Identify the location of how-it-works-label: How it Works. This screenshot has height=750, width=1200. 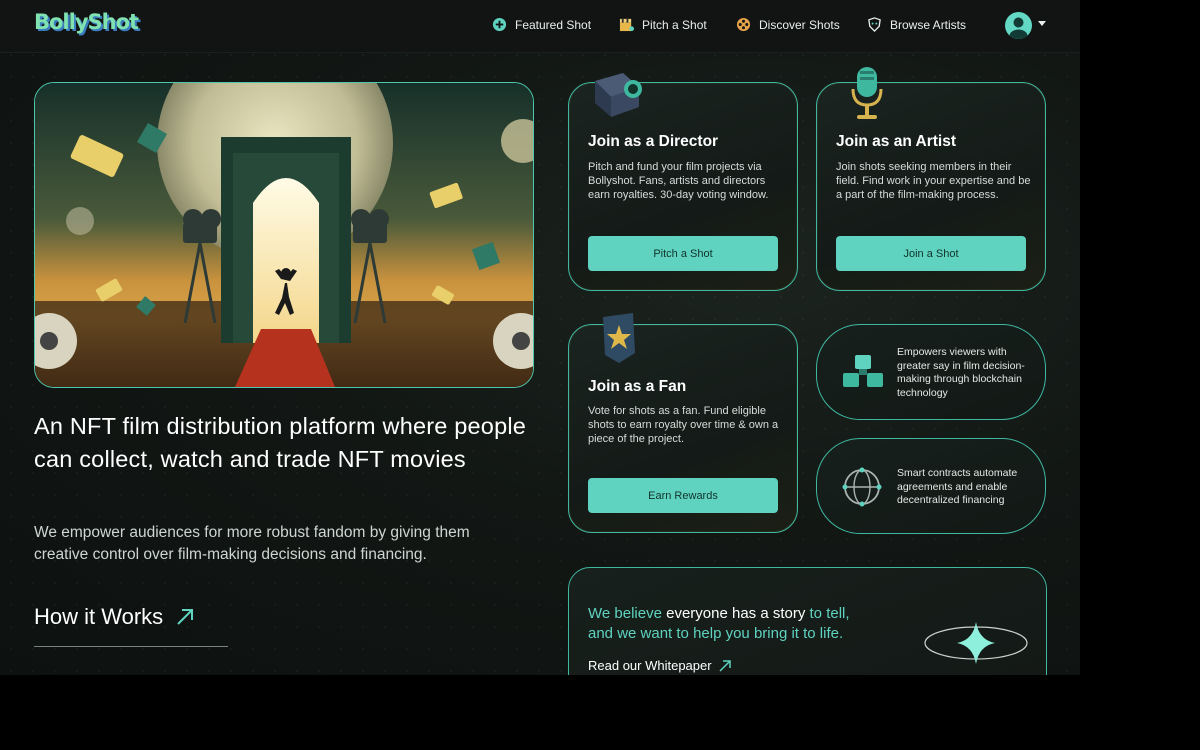
(99, 616).